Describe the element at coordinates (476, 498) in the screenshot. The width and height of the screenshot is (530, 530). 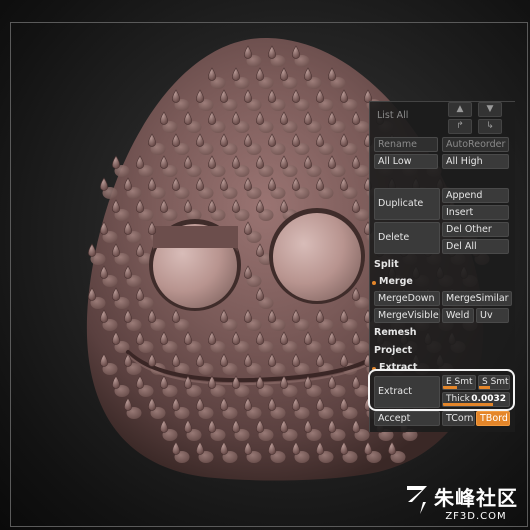
I see `watermark-chinese: 朱峰社区` at that location.